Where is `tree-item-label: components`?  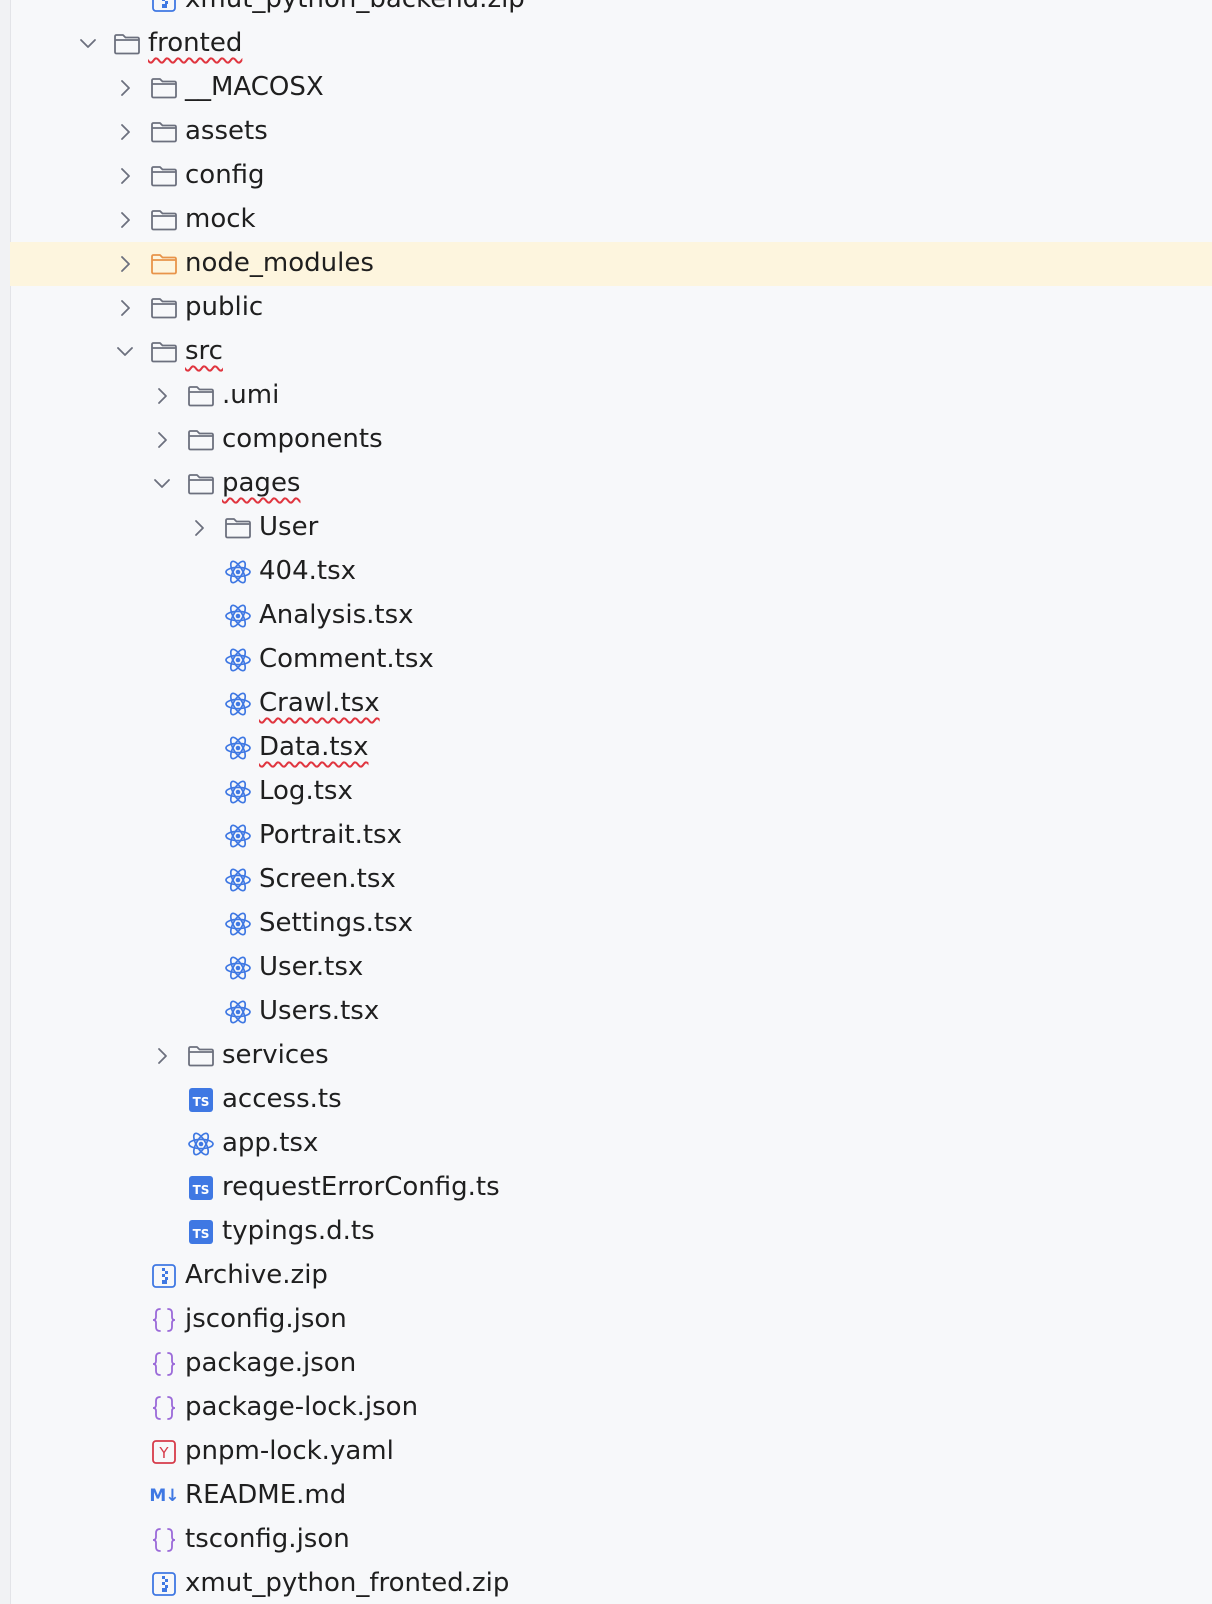
tree-item-label: components is located at coordinates (302, 439).